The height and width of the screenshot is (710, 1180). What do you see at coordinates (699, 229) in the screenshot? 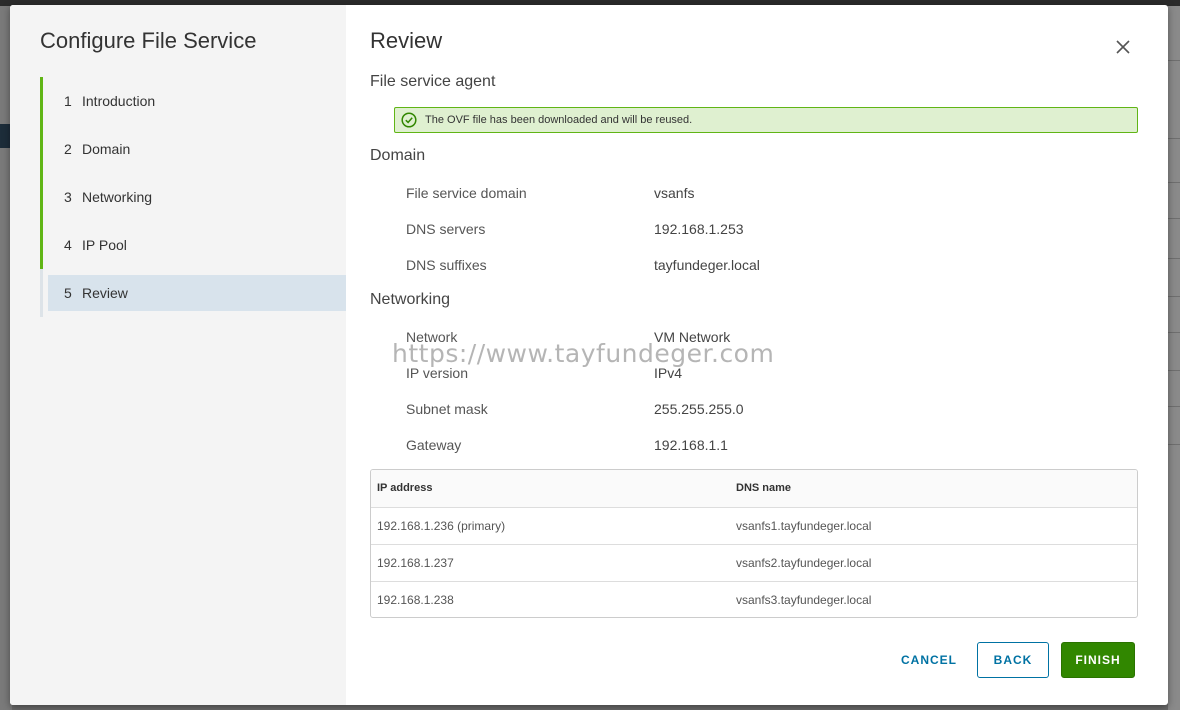
I see `field-value: 192.168.1.253` at bounding box center [699, 229].